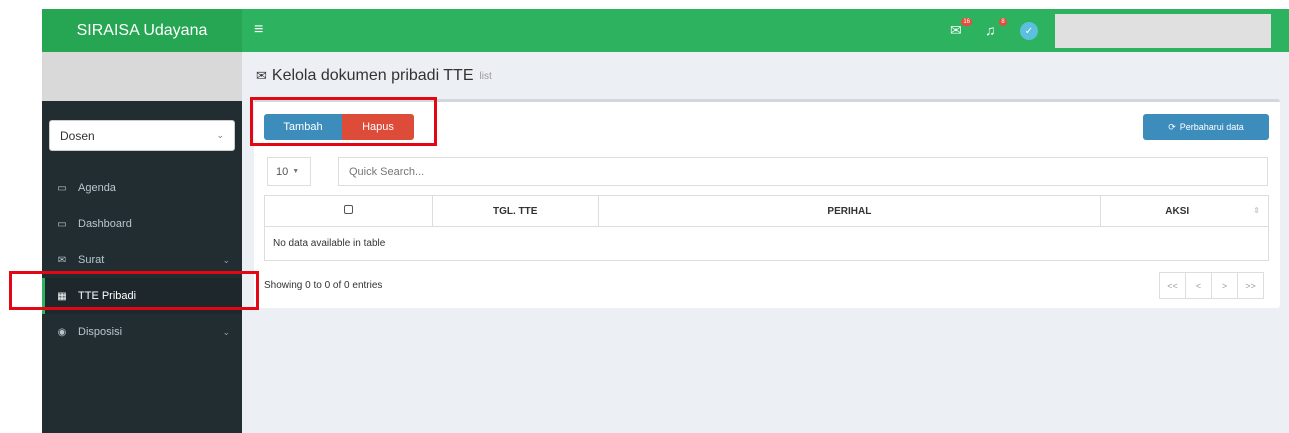  I want to click on last-page-button: >>, so click(1250, 285).